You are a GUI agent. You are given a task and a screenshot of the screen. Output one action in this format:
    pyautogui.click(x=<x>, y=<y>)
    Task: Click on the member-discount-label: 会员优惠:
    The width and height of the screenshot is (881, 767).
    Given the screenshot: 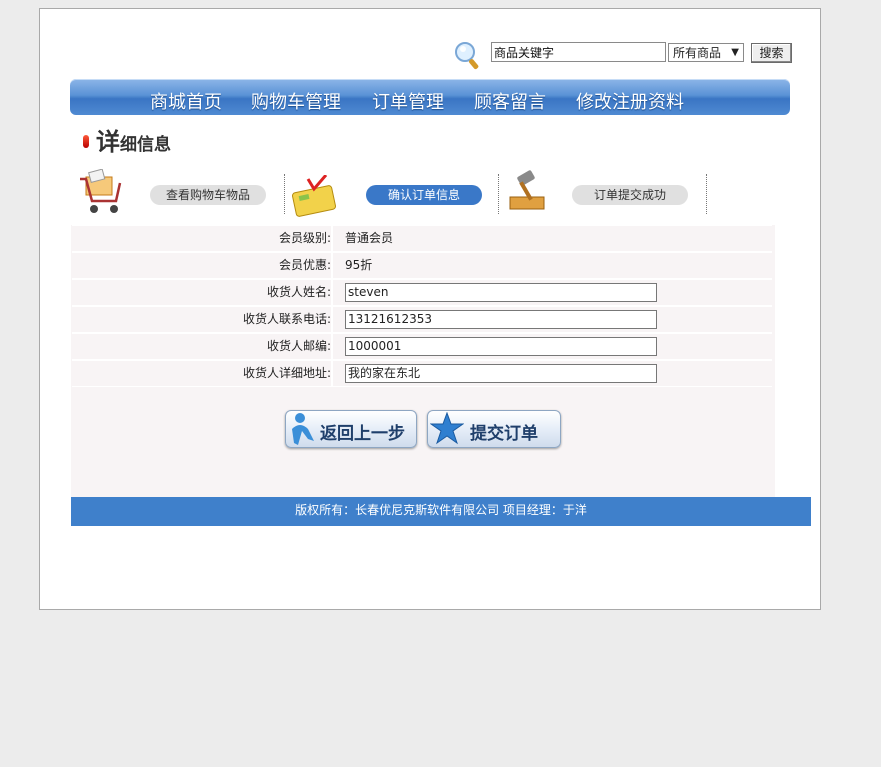 What is the action you would take?
    pyautogui.click(x=202, y=265)
    